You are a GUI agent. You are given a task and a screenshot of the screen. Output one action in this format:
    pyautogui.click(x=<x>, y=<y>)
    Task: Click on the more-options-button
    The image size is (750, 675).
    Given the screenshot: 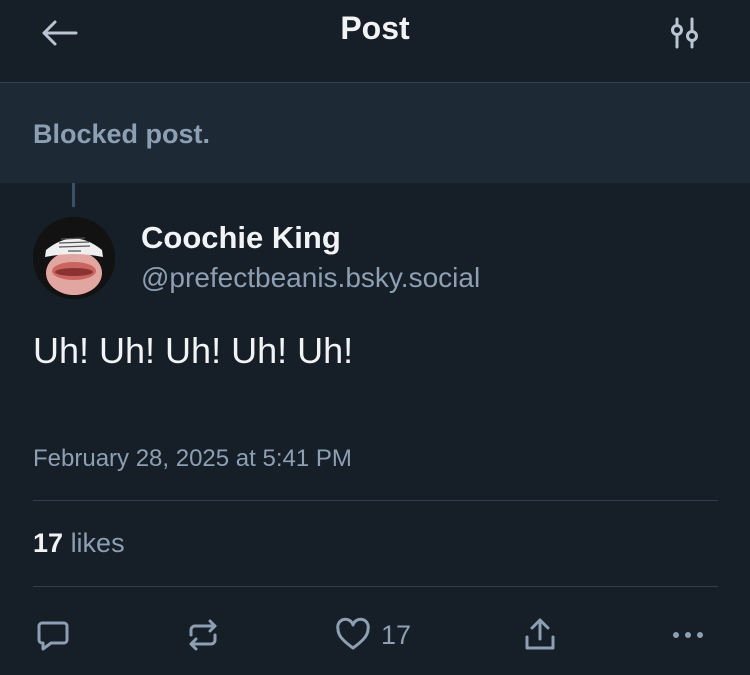 What is the action you would take?
    pyautogui.click(x=688, y=635)
    